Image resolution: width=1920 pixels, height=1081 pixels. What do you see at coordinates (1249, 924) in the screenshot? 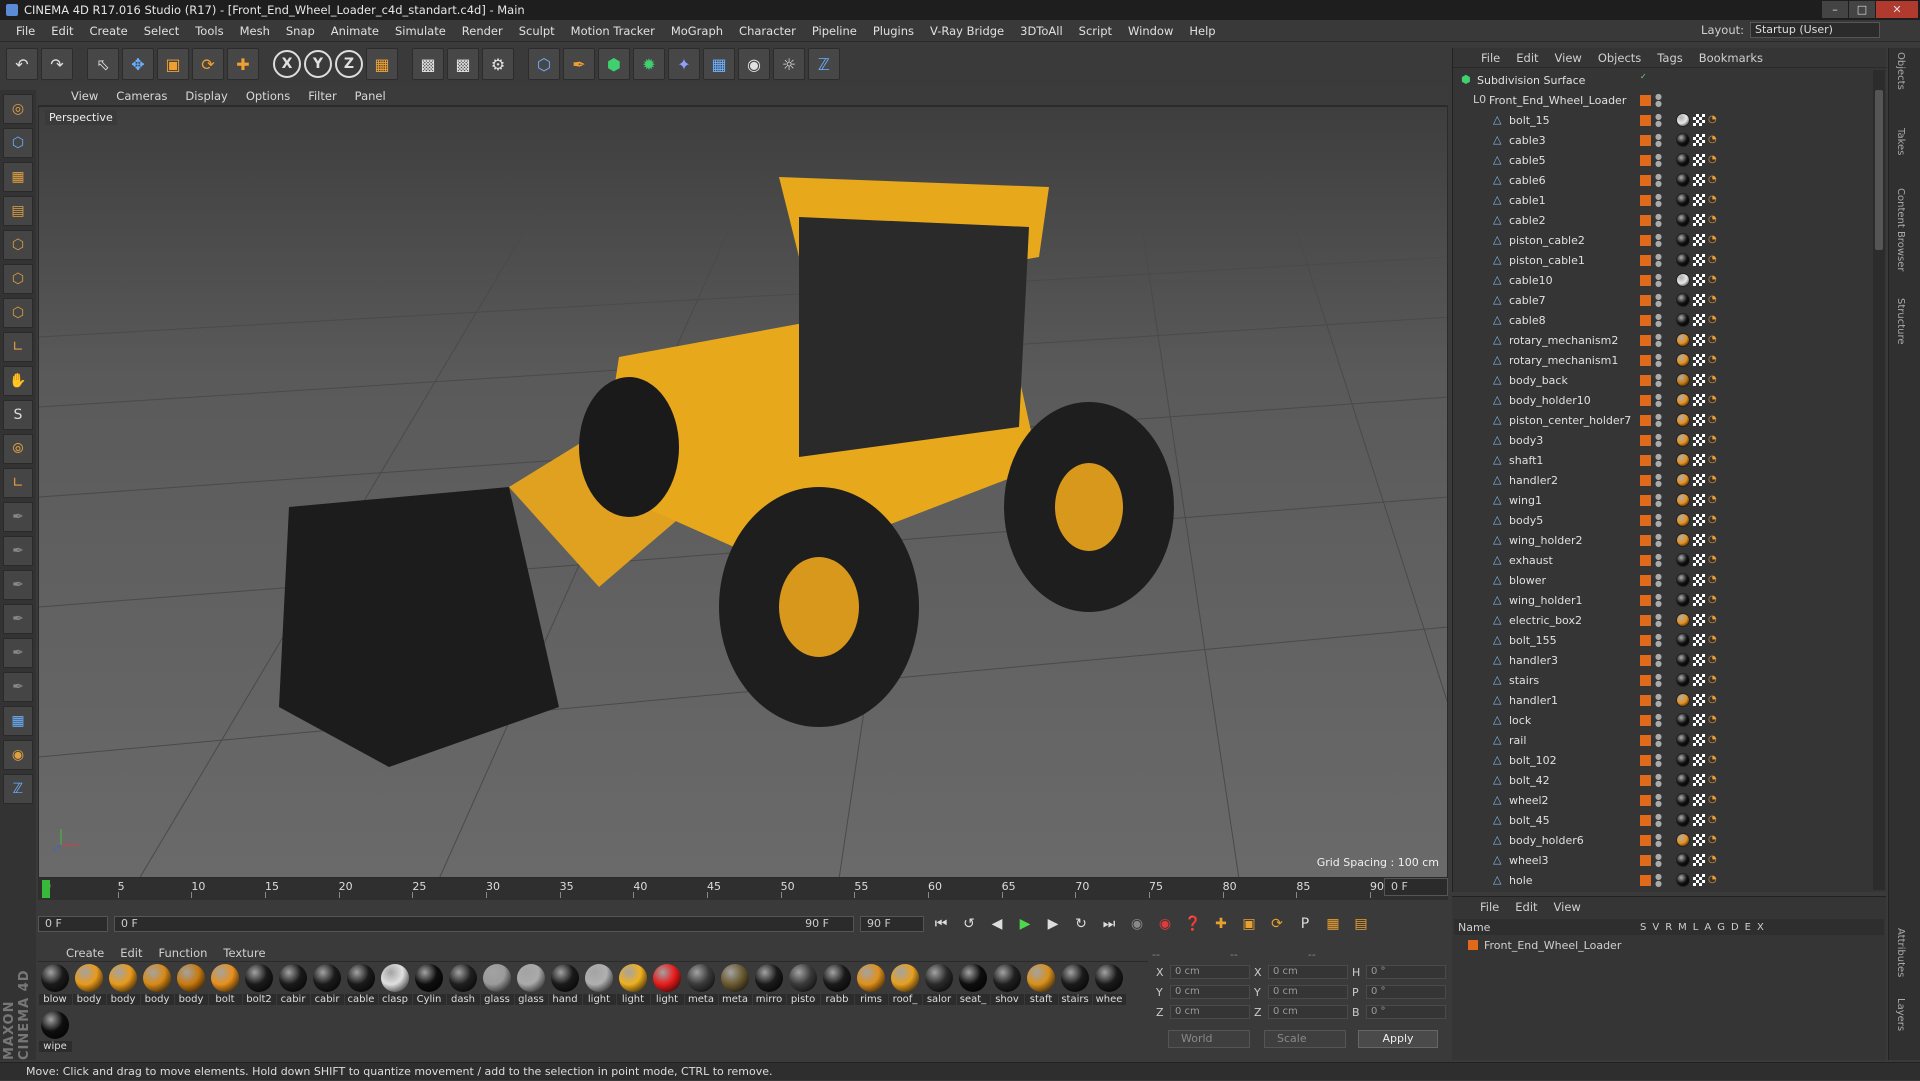
I see `key-scale-icon: ▣` at bounding box center [1249, 924].